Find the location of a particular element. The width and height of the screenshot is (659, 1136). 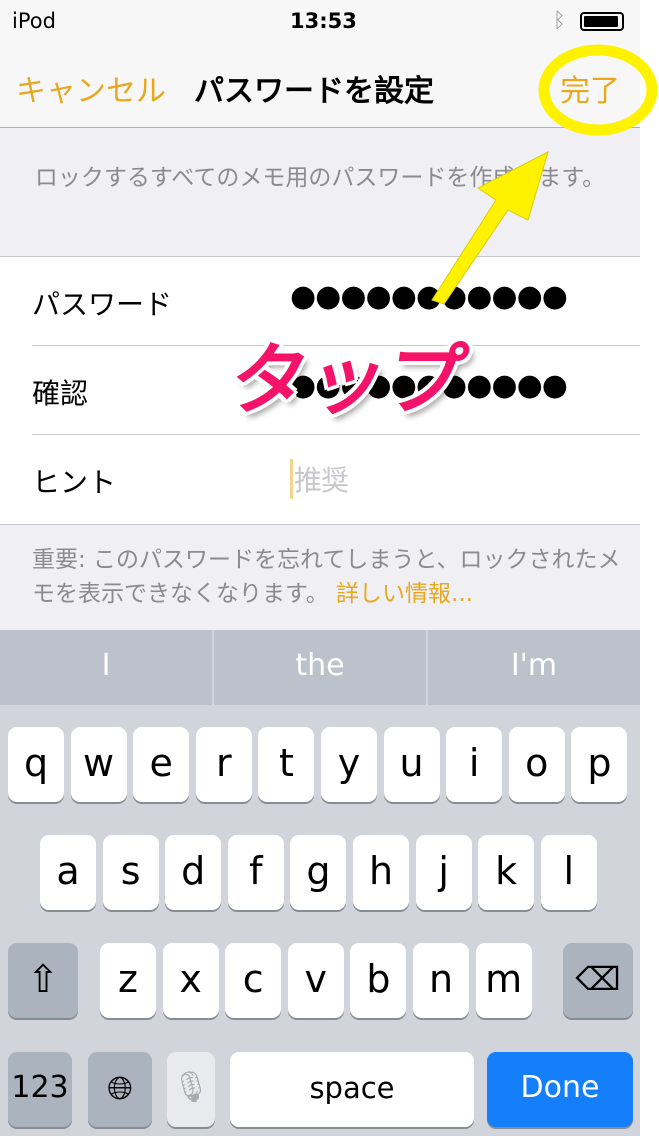

backspace-key: ⌫ is located at coordinates (598, 980).